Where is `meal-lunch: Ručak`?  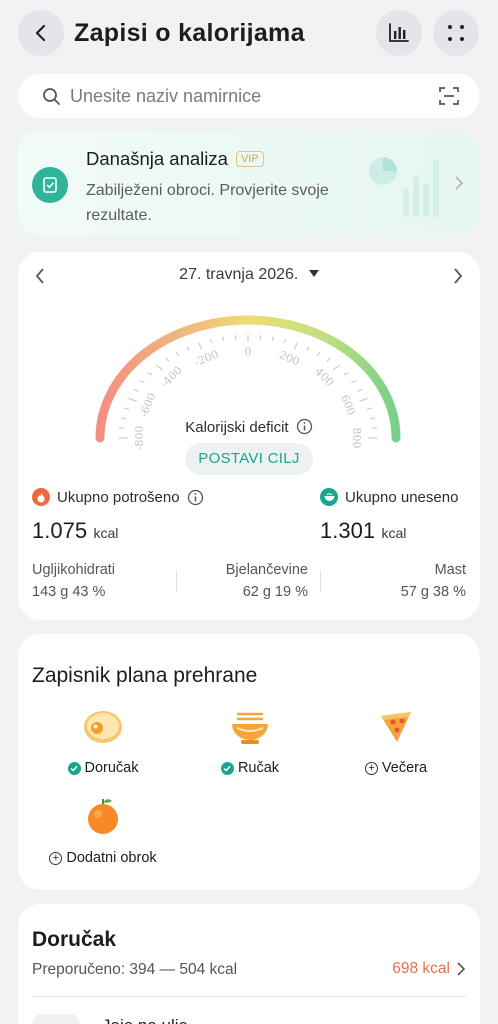
meal-lunch: Ručak is located at coordinates (250, 742).